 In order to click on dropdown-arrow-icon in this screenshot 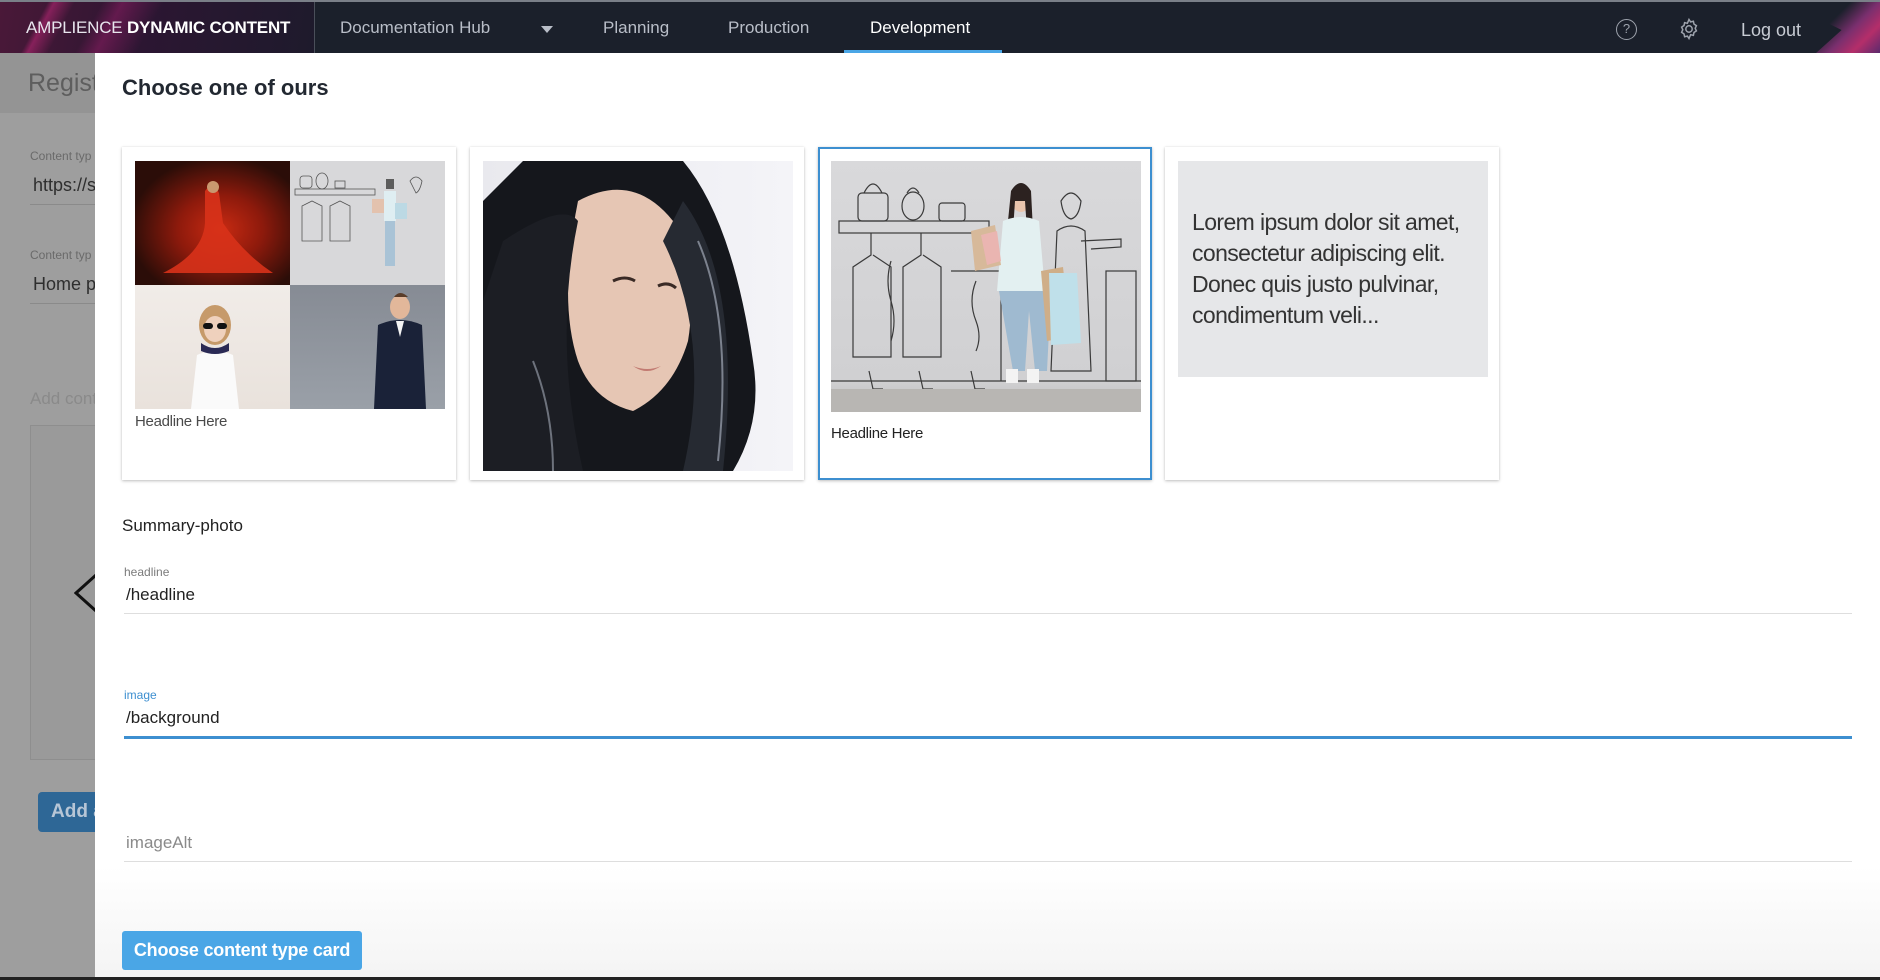, I will do `click(547, 29)`.